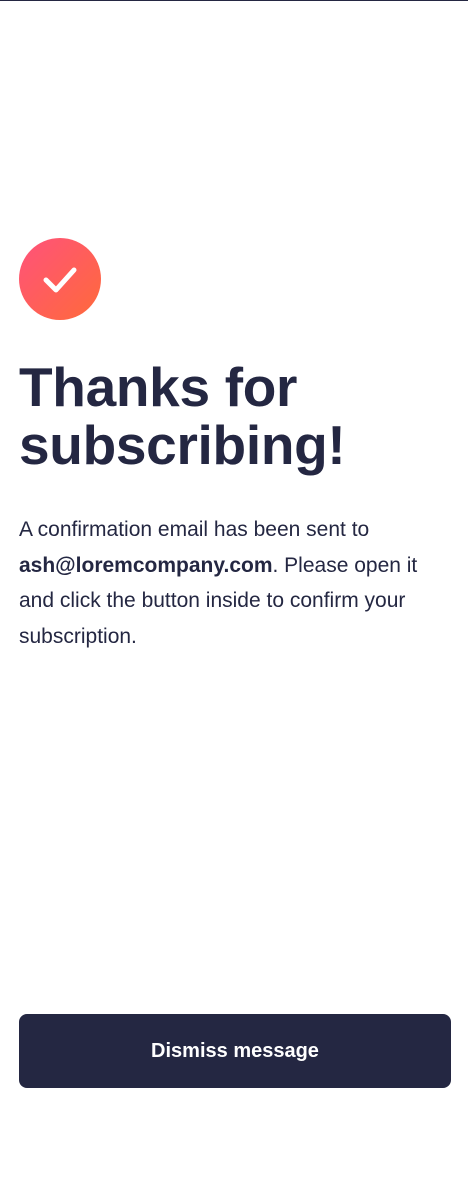 This screenshot has height=1184, width=468. What do you see at coordinates (234, 0) in the screenshot?
I see `top-divider` at bounding box center [234, 0].